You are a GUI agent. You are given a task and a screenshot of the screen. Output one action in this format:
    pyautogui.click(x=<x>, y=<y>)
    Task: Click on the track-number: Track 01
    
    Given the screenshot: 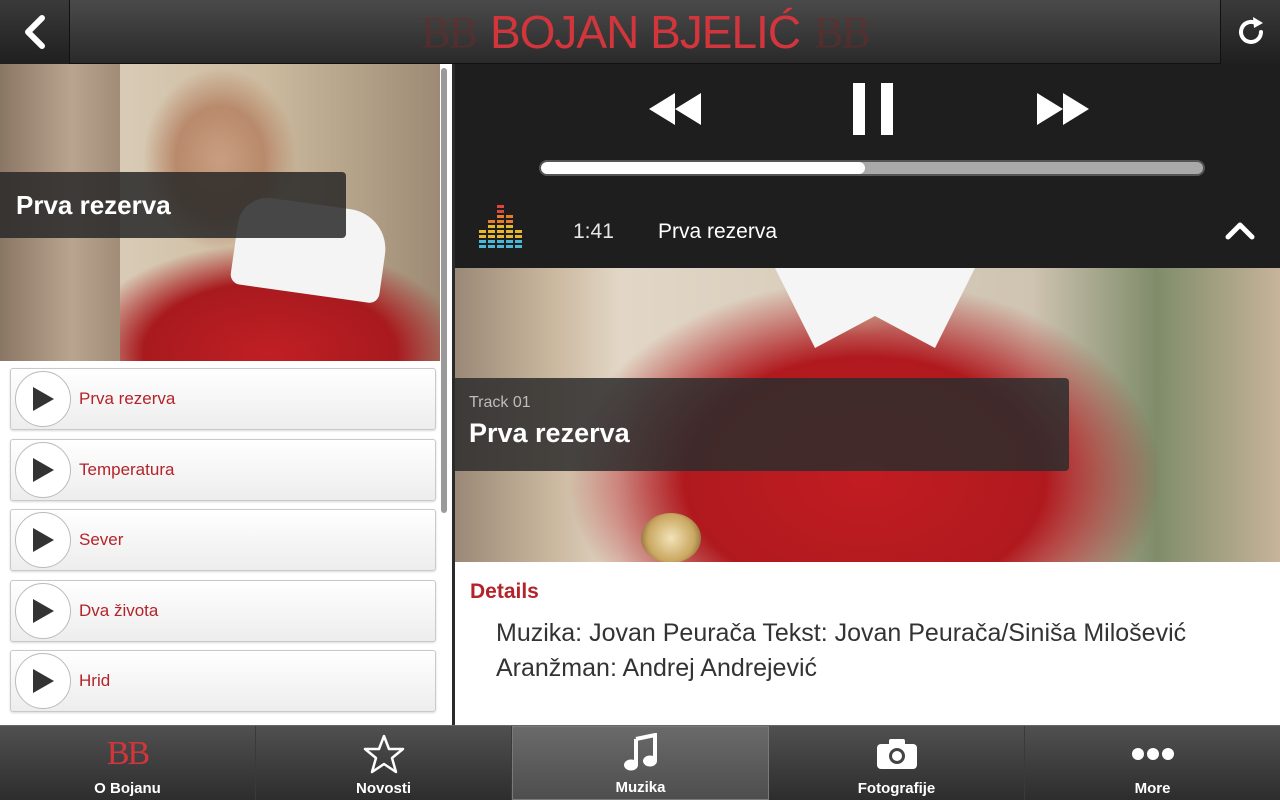 What is the action you would take?
    pyautogui.click(x=500, y=402)
    